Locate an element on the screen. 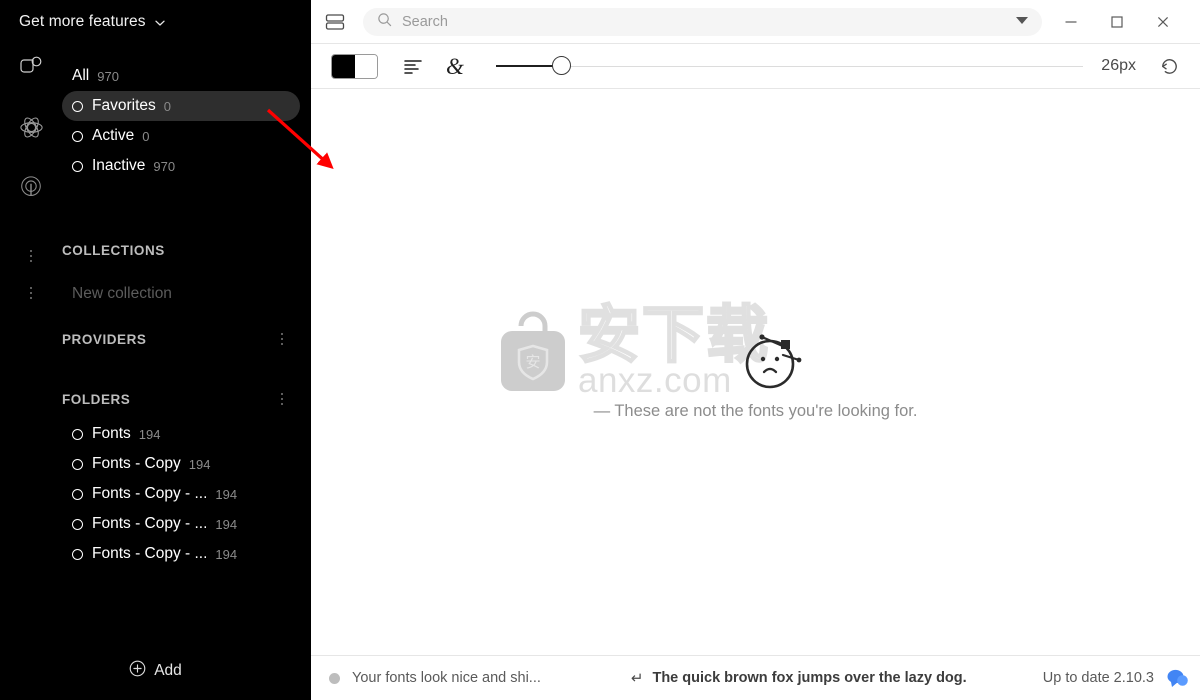  section-collections-title: COLLECTIONS is located at coordinates (113, 250).